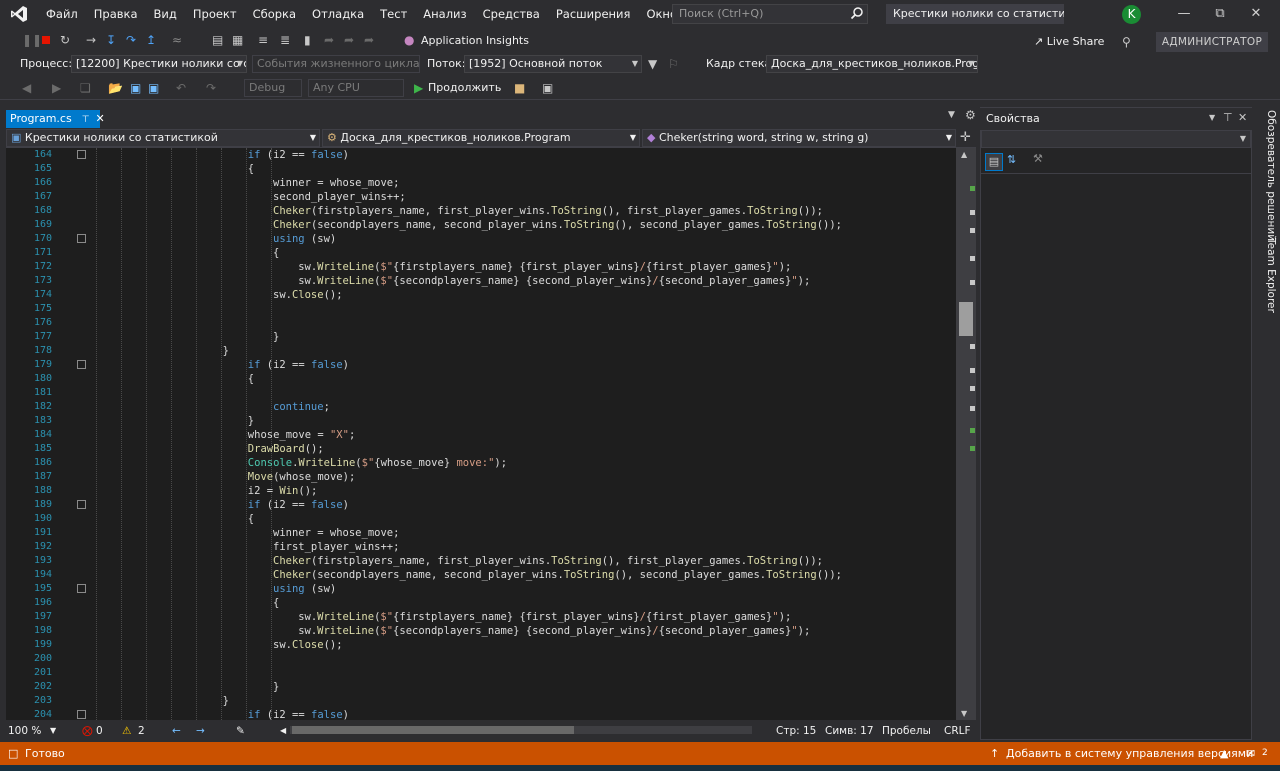 This screenshot has height=771, width=1280. What do you see at coordinates (970, 115) in the screenshot?
I see `gear-icon: ⚙` at bounding box center [970, 115].